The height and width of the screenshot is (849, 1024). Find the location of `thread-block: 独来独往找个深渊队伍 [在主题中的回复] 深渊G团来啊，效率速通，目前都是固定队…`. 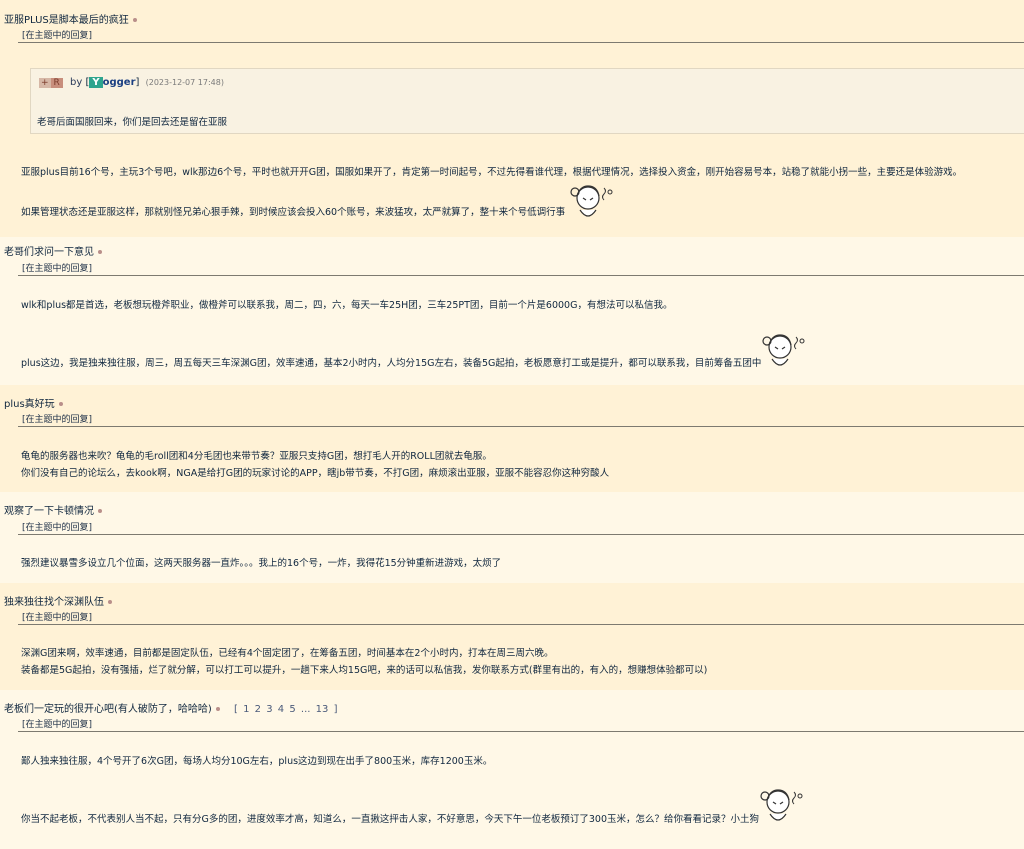

thread-block: 独来独往找个深渊队伍 [在主题中的回复] 深渊G团来啊，效率速通，目前都是固定队… is located at coordinates (512, 636).